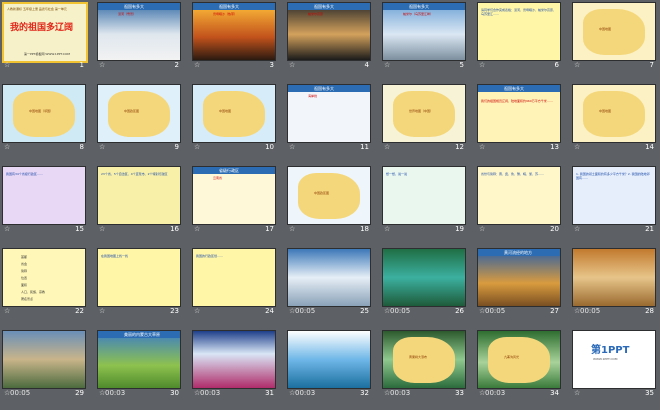 This screenshot has height=410, width=660. I want to click on slide-thumbnail: 32 ☆ 00:03, so click(329, 363).